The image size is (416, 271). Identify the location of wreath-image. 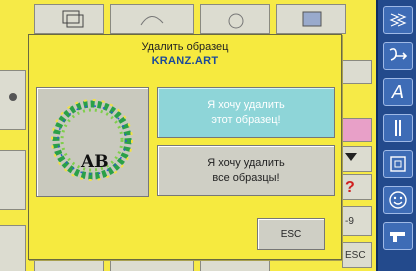
(92, 140).